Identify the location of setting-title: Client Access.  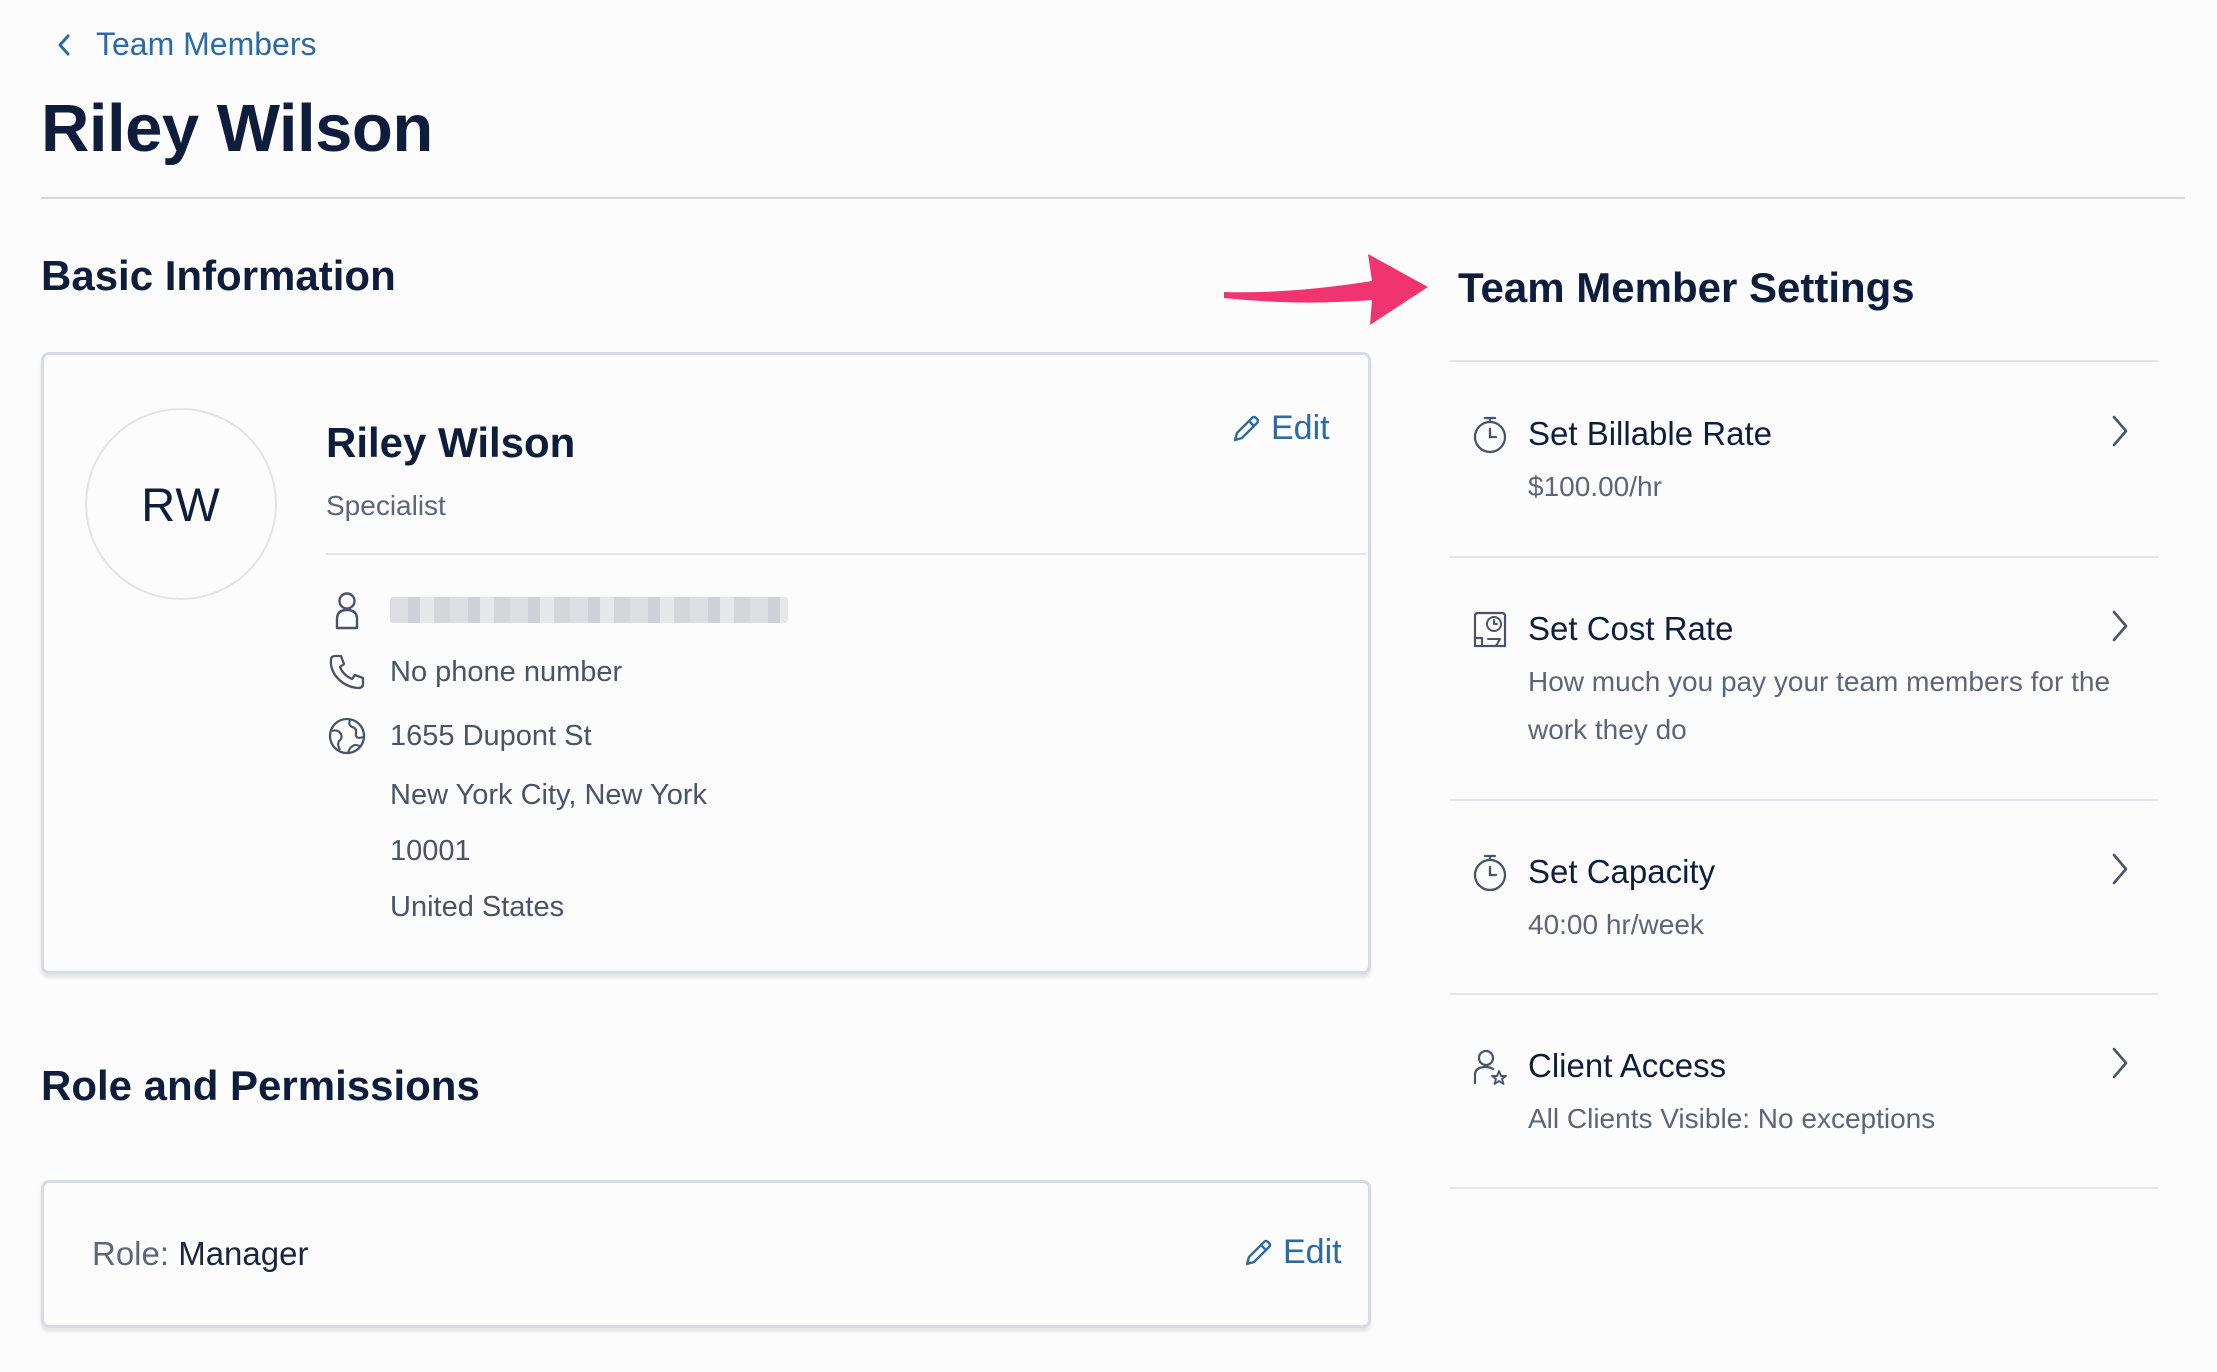
(1627, 1066).